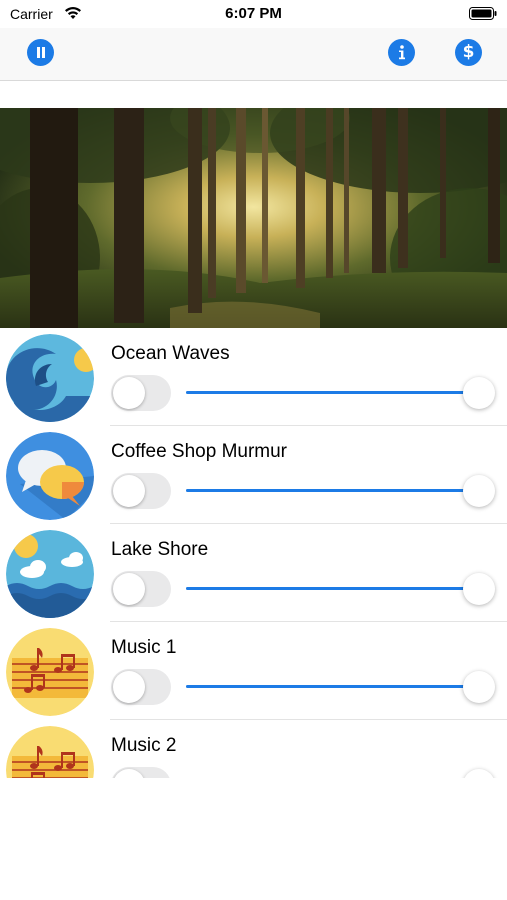 The width and height of the screenshot is (507, 900). What do you see at coordinates (483, 13) in the screenshot?
I see `battery-icon` at bounding box center [483, 13].